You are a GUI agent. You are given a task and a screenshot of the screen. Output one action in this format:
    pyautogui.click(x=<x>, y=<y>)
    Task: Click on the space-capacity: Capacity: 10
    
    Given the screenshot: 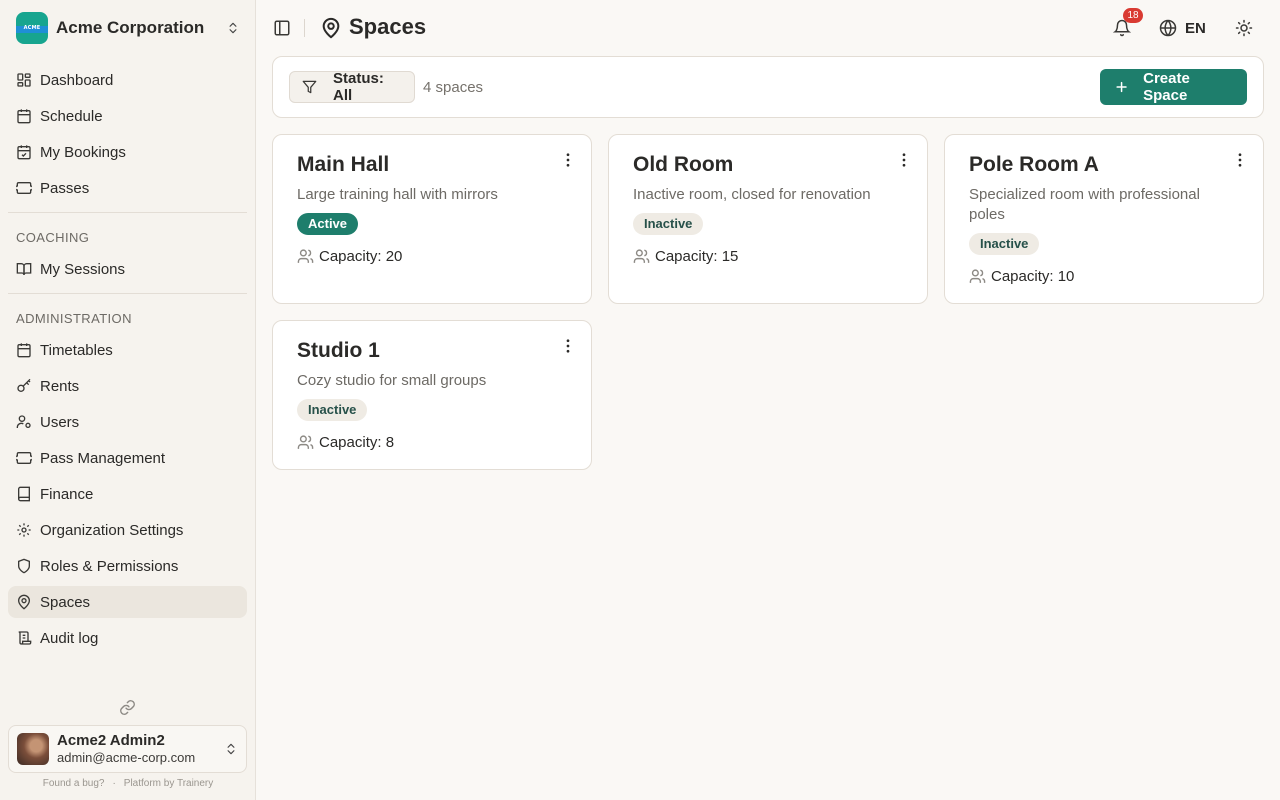 What is the action you would take?
    pyautogui.click(x=1021, y=276)
    